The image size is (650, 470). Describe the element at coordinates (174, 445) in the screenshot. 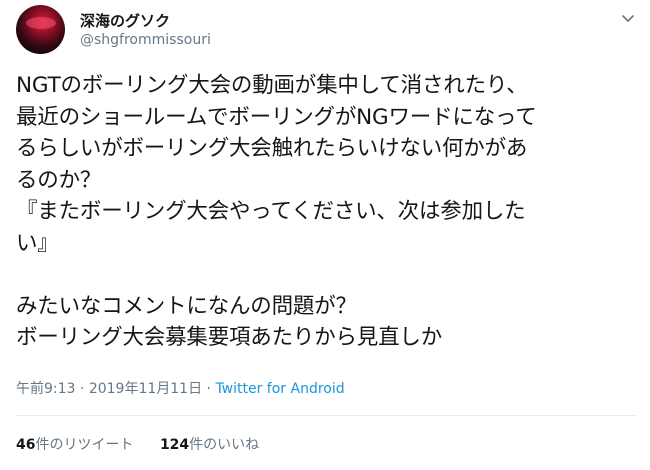

I see `likes-count: 124` at that location.